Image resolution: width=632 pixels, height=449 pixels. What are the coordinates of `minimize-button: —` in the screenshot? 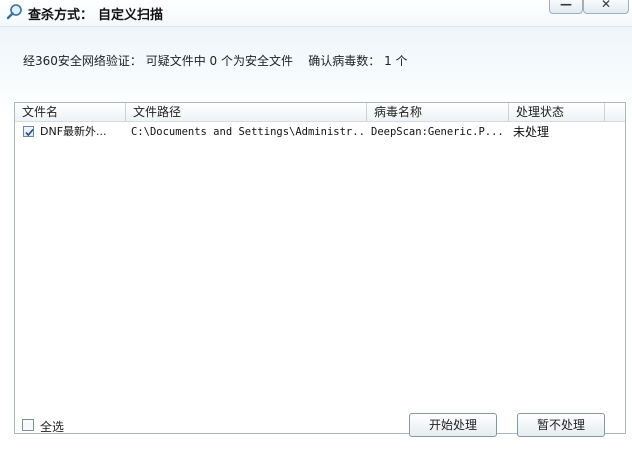 It's located at (566, 7).